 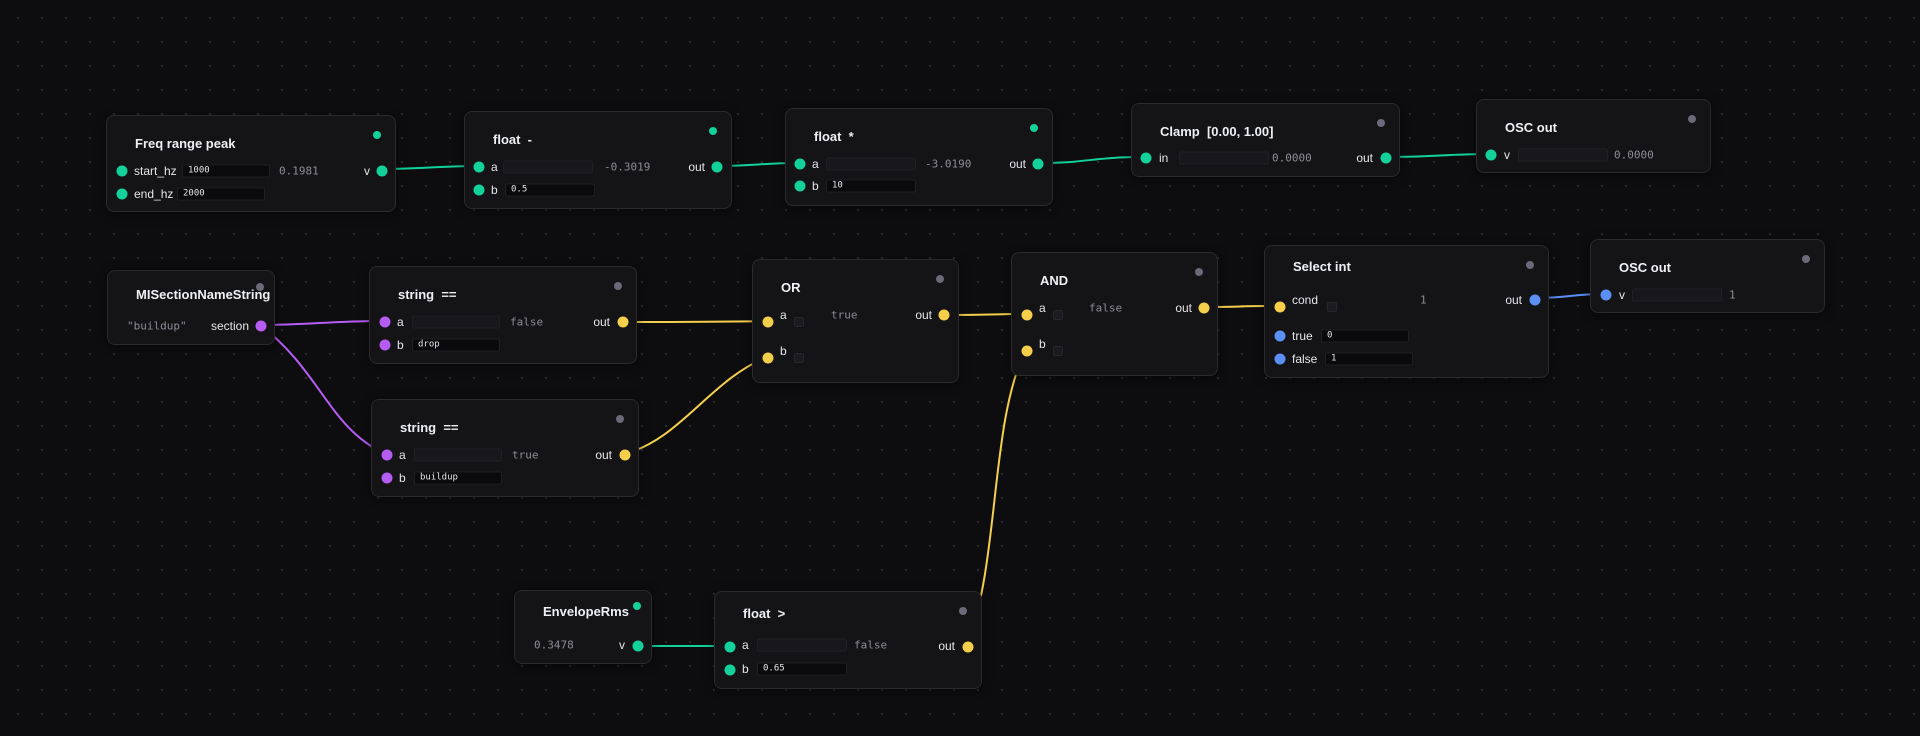 What do you see at coordinates (583, 627) in the screenshot?
I see `node-envelope-rms: EnvelopeRms 0.3478 v` at bounding box center [583, 627].